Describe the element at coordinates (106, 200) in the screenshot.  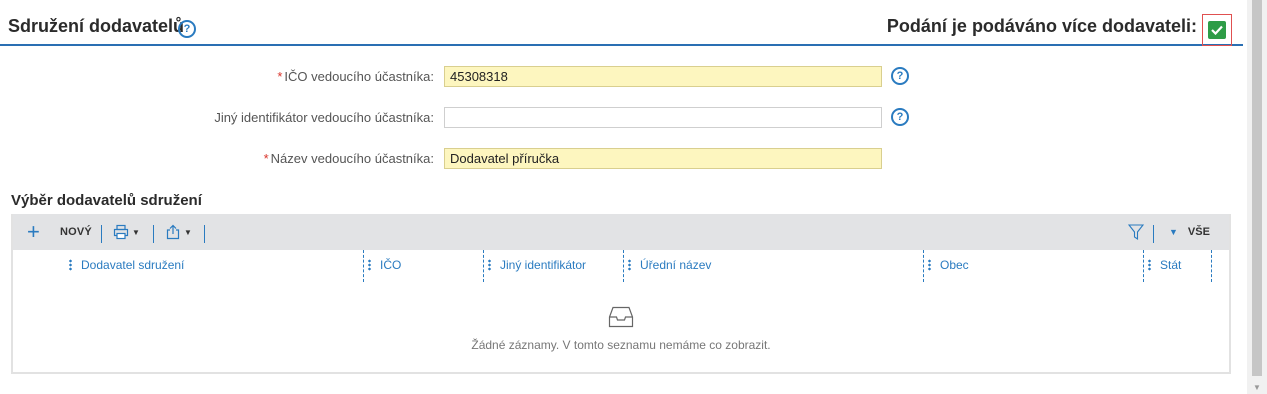
I see `suppliers-list-title: Výběr dodavatelů sdružení` at that location.